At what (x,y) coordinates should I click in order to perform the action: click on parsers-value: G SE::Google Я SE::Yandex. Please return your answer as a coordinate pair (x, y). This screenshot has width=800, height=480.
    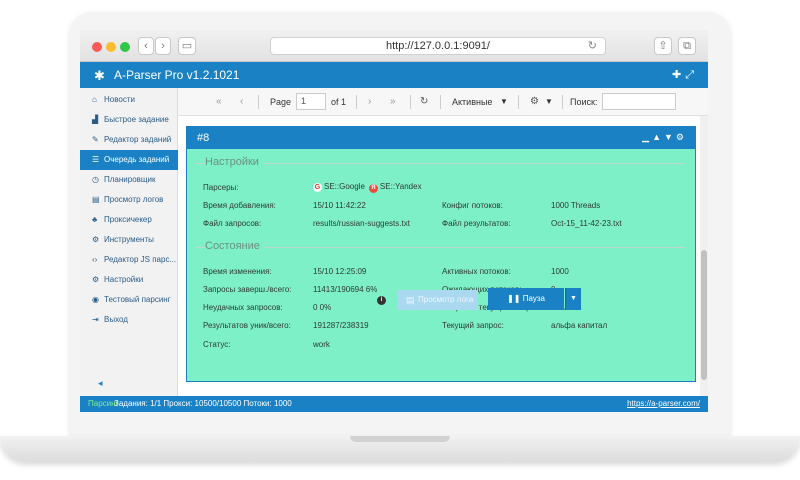
    Looking at the image, I should click on (367, 187).